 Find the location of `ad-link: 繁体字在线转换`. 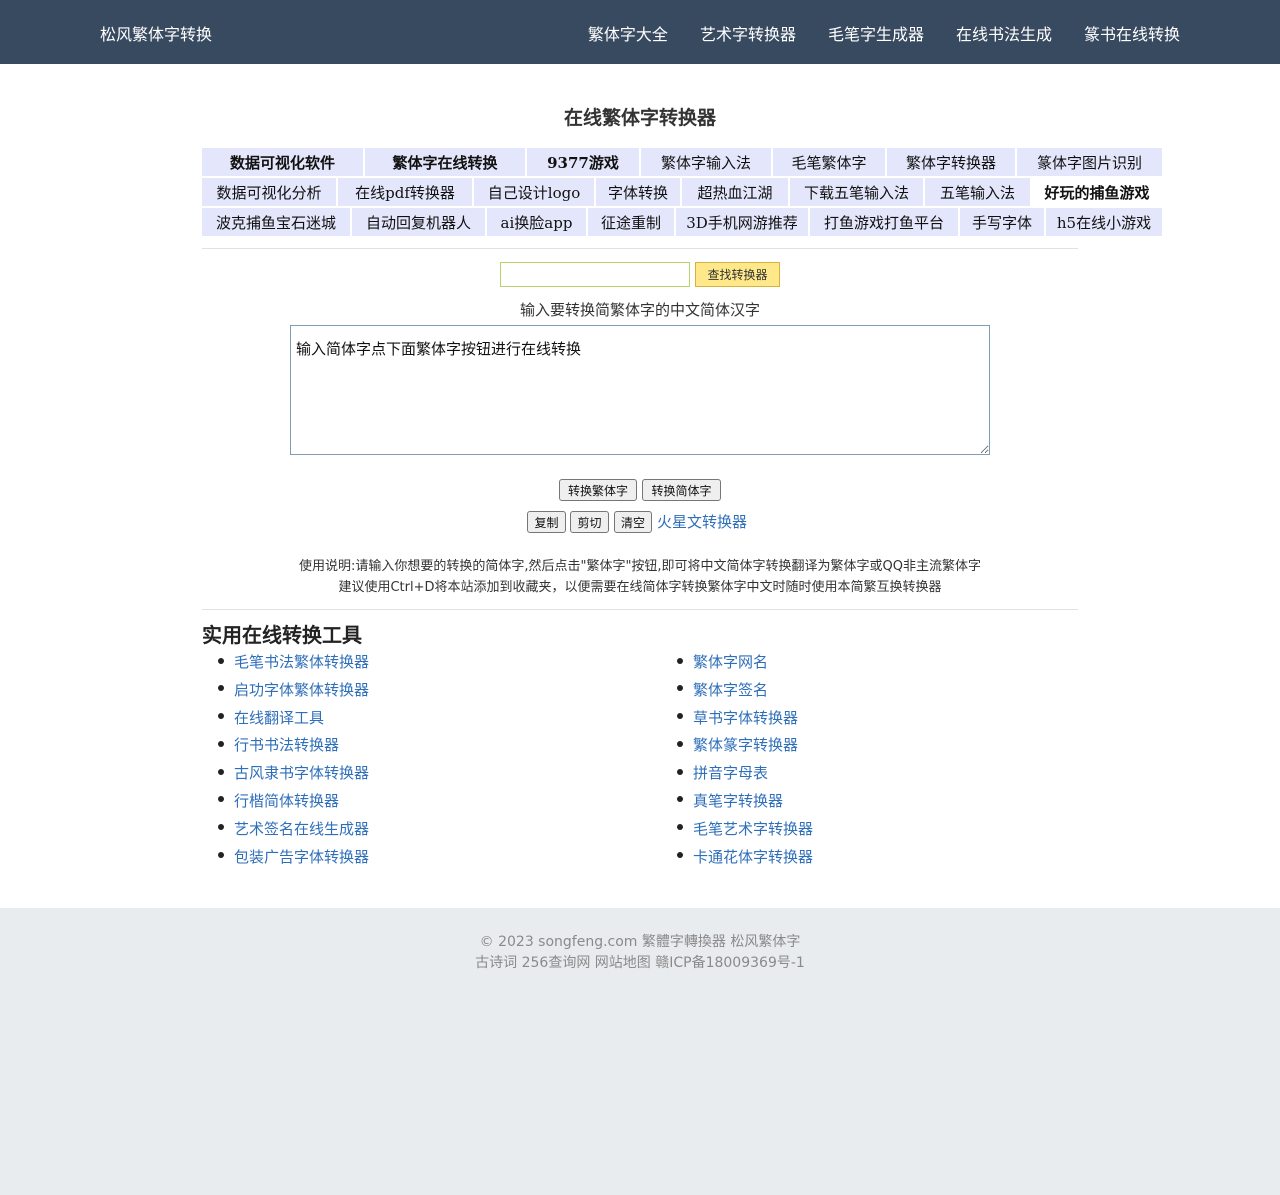

ad-link: 繁体字在线转换 is located at coordinates (445, 162).